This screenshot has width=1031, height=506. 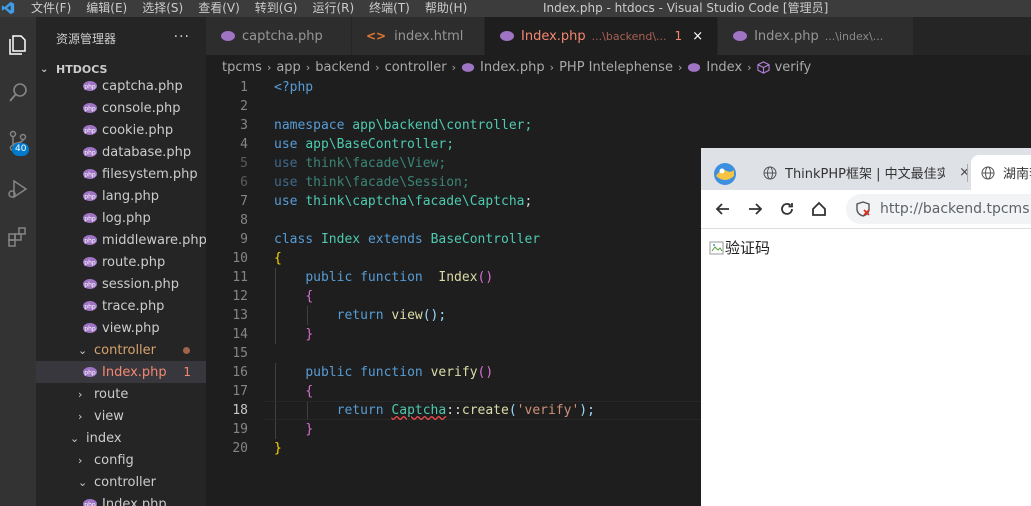 I want to click on browser-tab-thinkphp: ThinkPHP框架 | 中文最佳实践 ×, so click(x=864, y=172).